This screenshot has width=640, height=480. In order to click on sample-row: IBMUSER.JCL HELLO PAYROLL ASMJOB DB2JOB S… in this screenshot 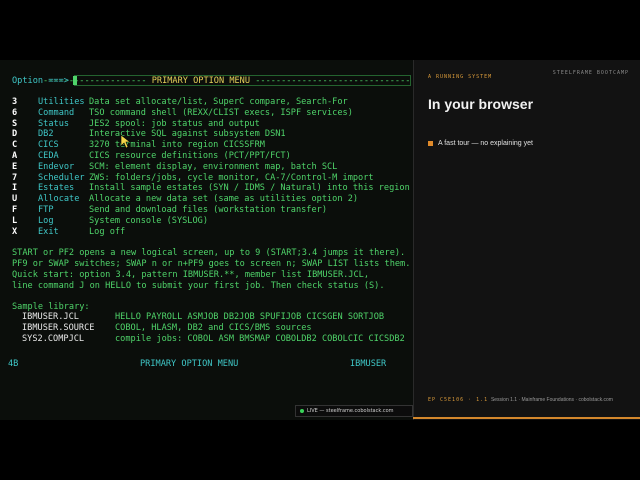, I will do `click(203, 317)`.